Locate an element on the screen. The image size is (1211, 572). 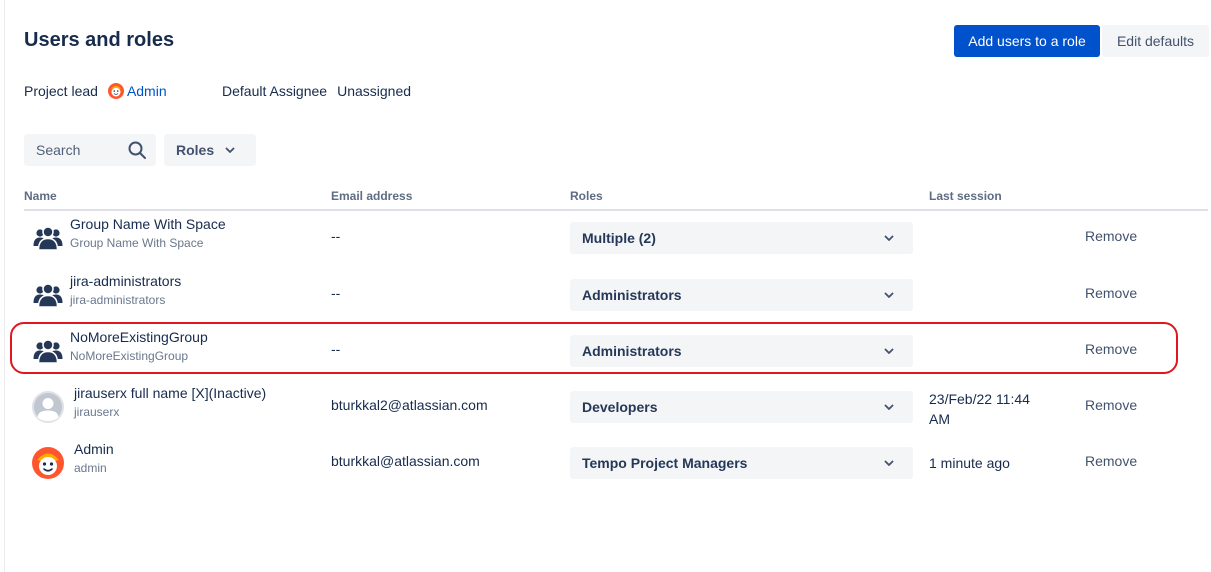
role-select-value: Multiple (2) is located at coordinates (619, 238).